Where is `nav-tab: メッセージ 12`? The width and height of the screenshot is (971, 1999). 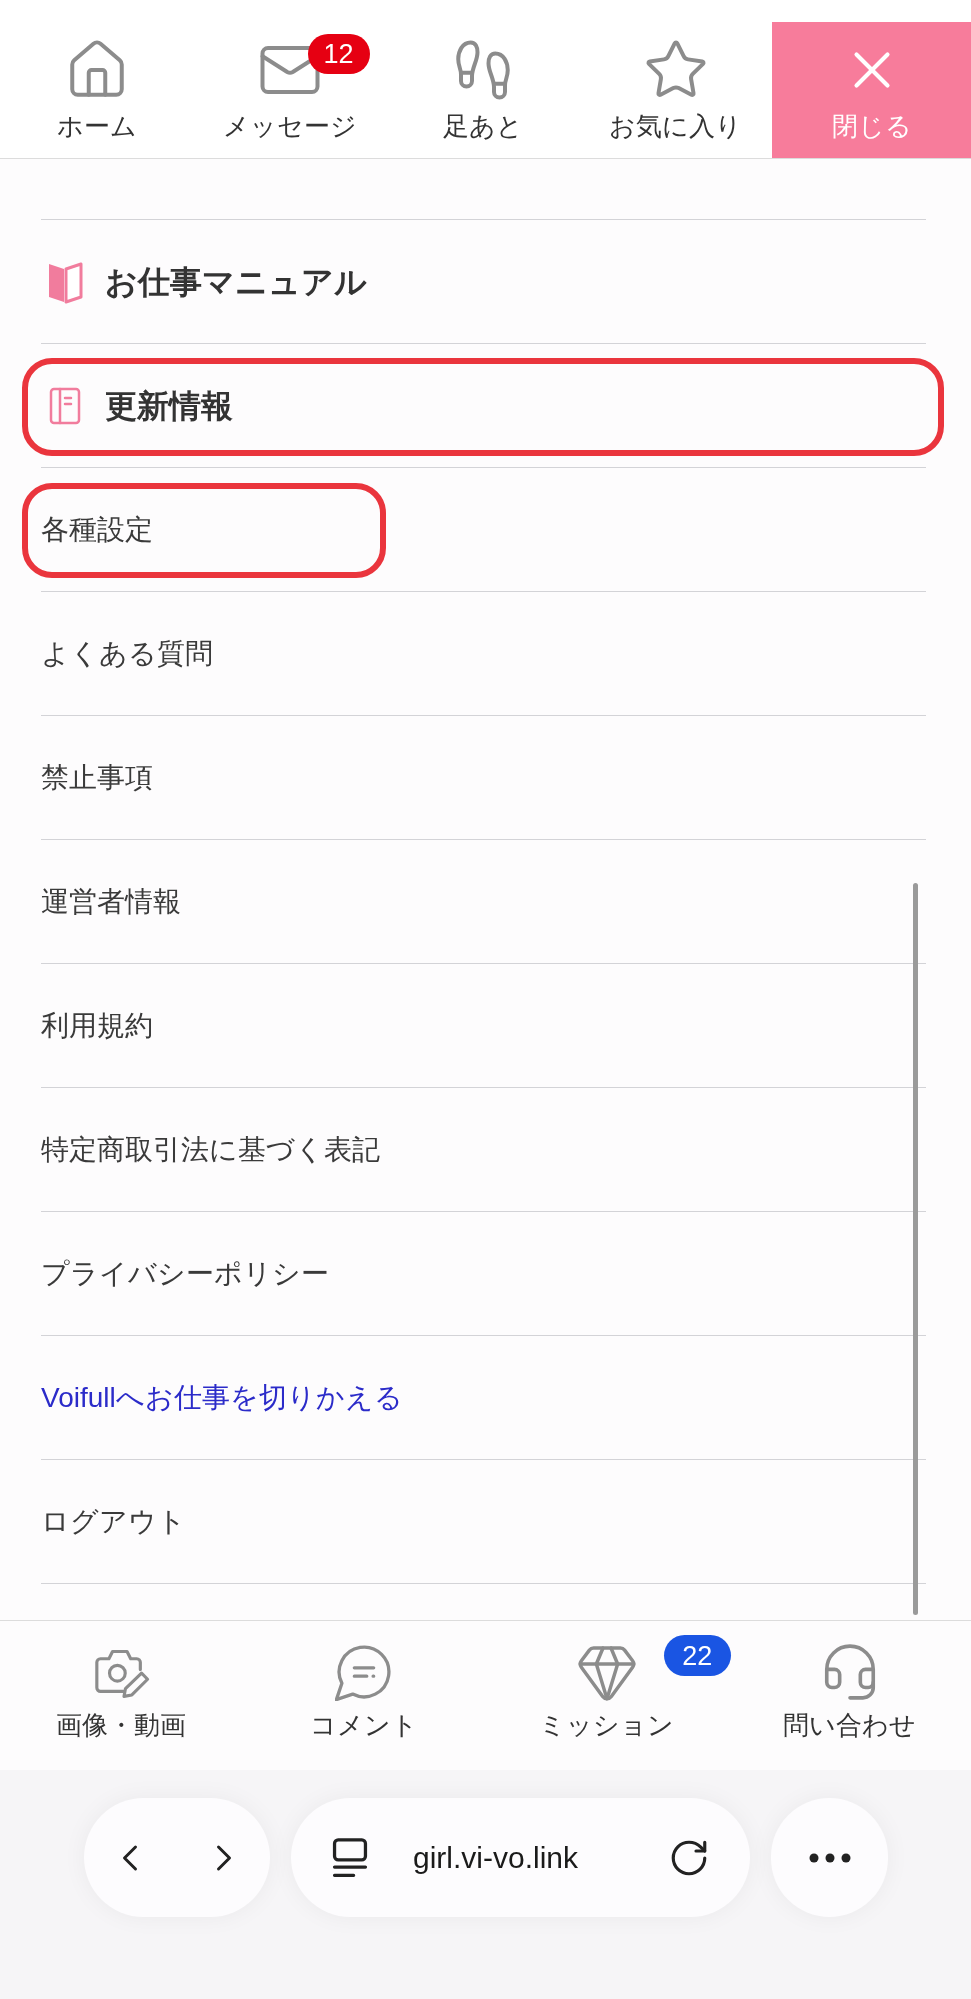
nav-tab: メッセージ 12 is located at coordinates (289, 90).